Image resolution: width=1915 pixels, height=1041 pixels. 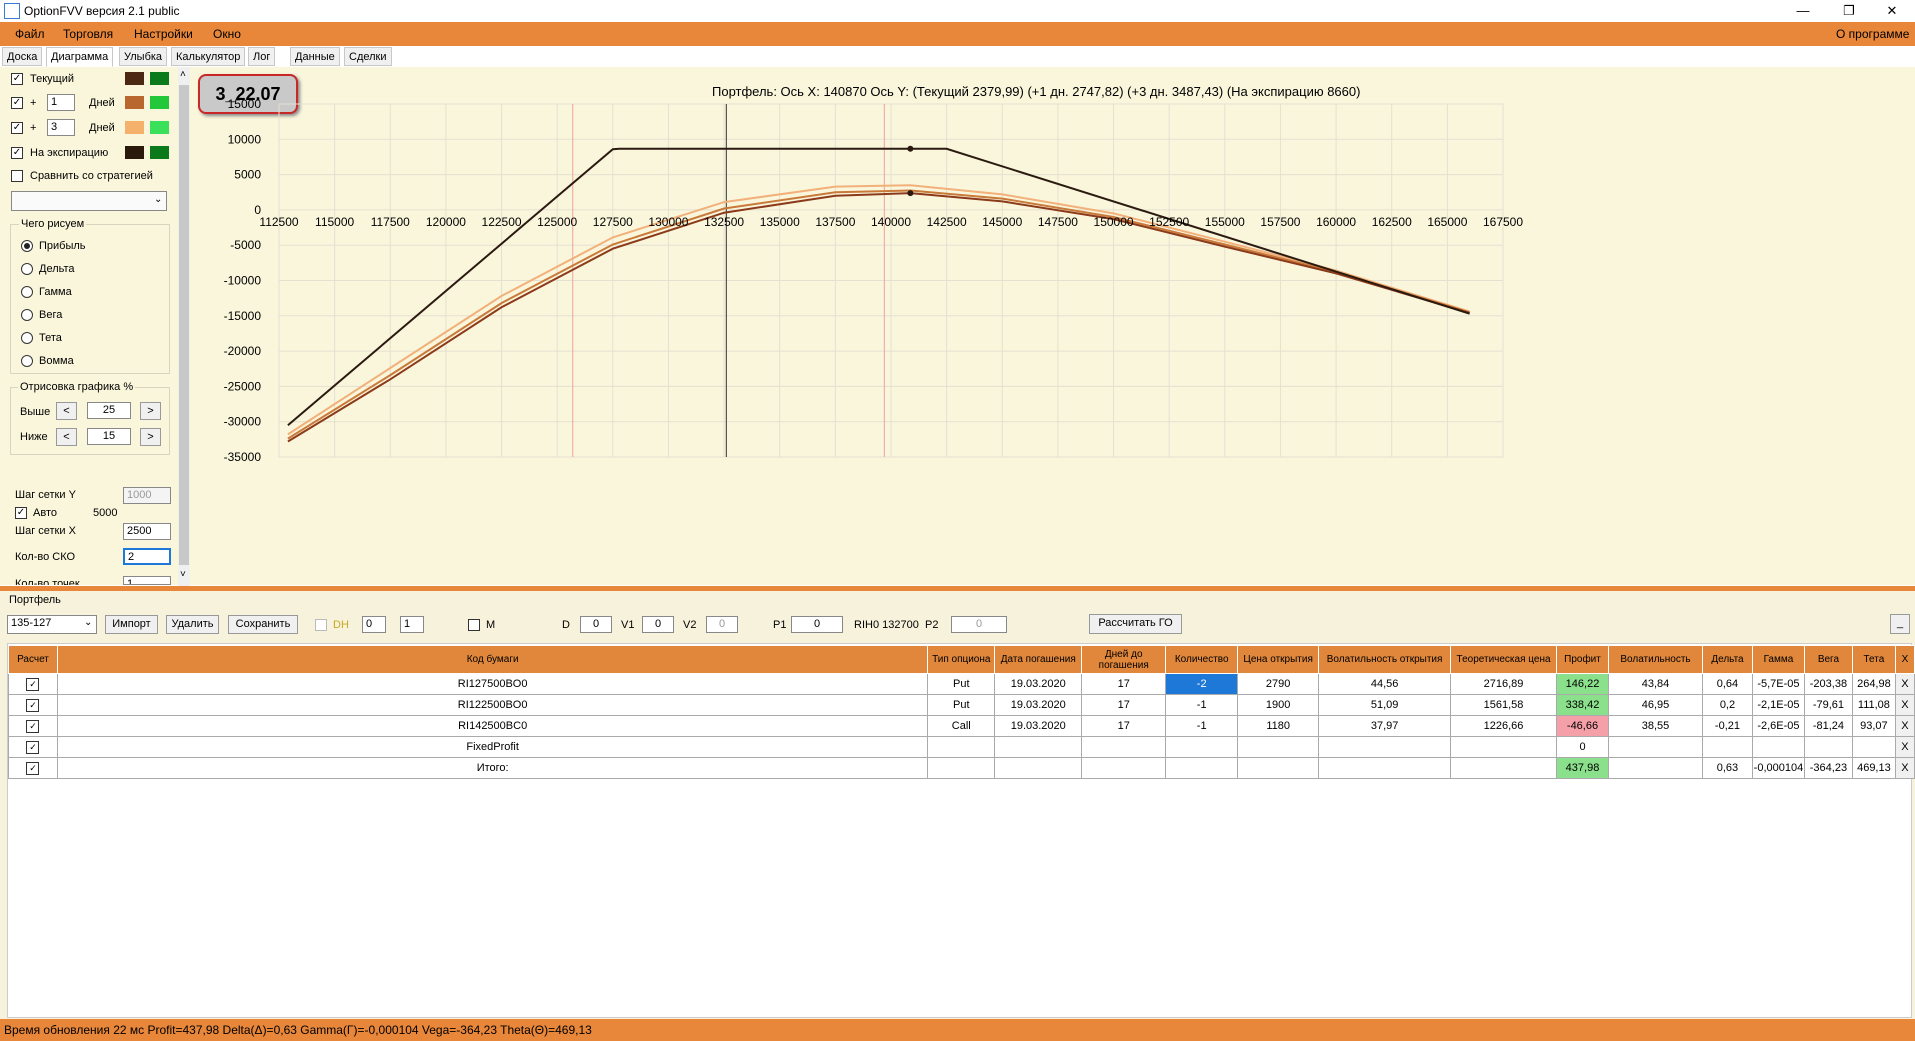 What do you see at coordinates (134, 78) in the screenshot?
I see `current-color-swatch` at bounding box center [134, 78].